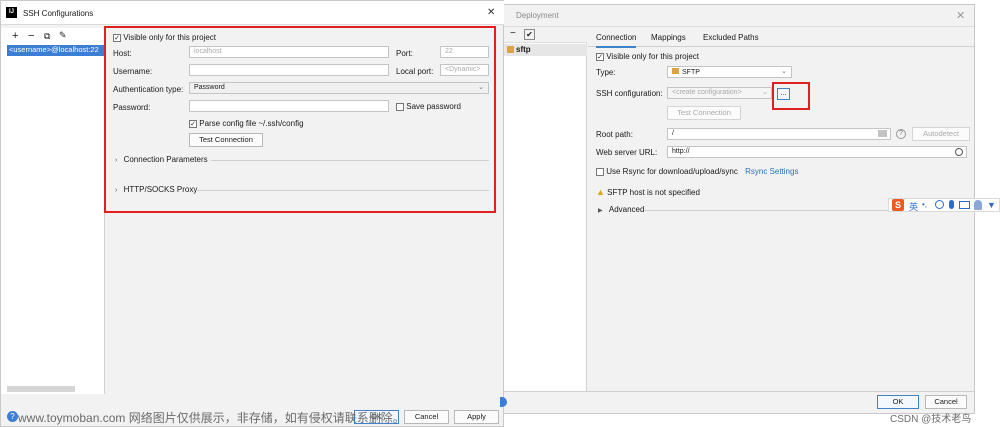 This screenshot has width=1000, height=427. What do you see at coordinates (964, 205) in the screenshot?
I see `keyboard-icon` at bounding box center [964, 205].